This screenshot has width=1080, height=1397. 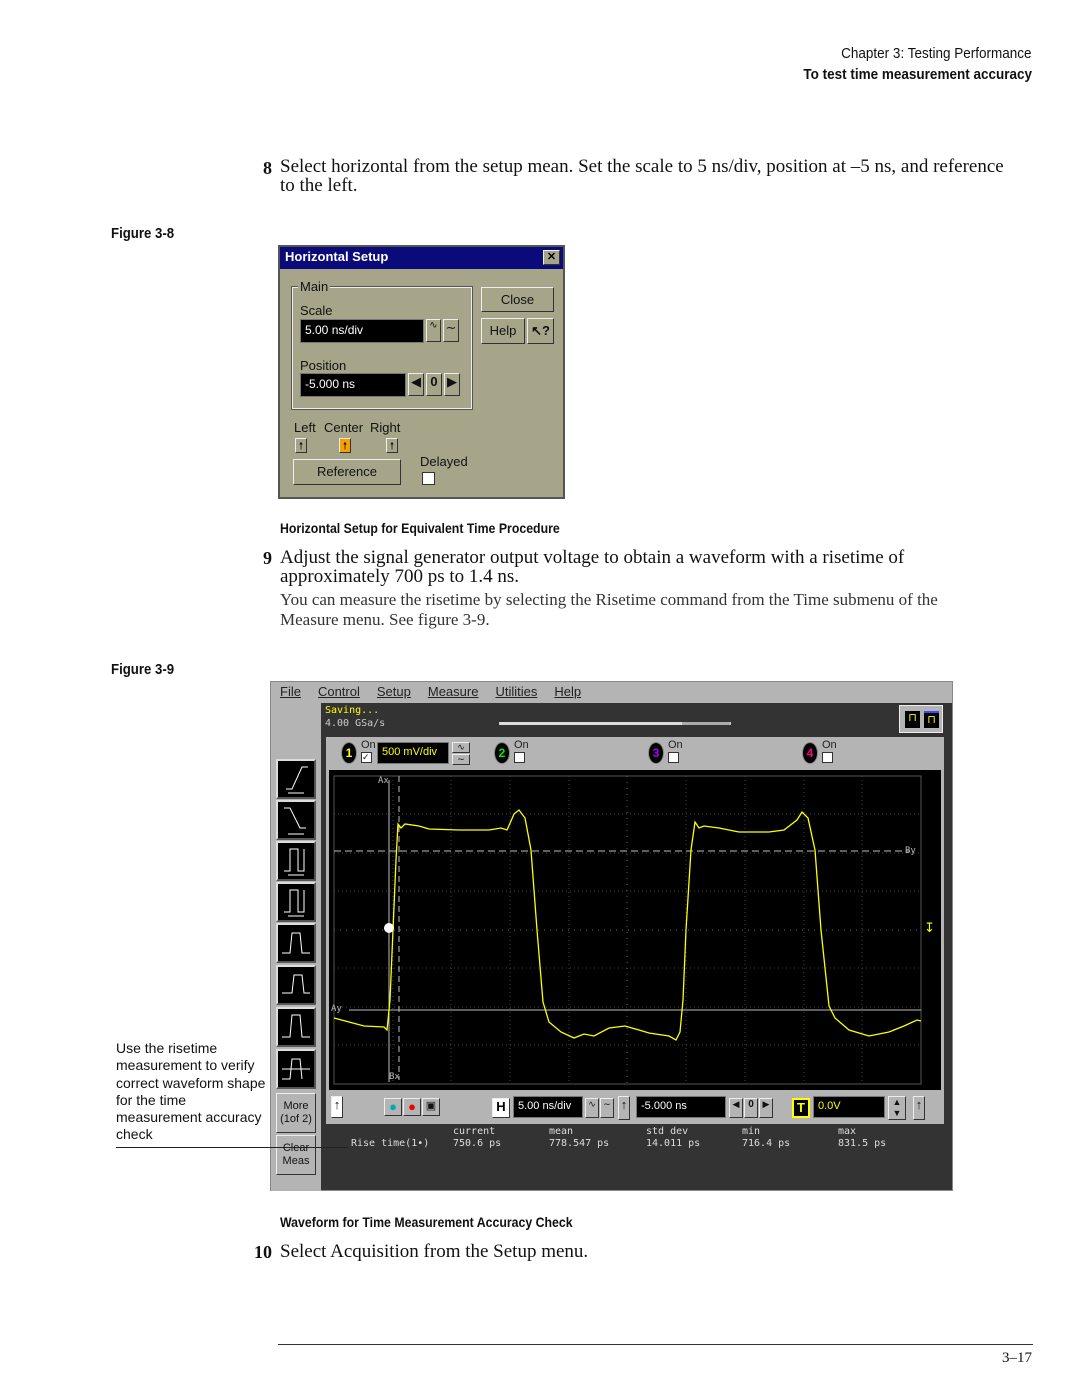 What do you see at coordinates (592, 1108) in the screenshot?
I see `h-fine-button: ∿` at bounding box center [592, 1108].